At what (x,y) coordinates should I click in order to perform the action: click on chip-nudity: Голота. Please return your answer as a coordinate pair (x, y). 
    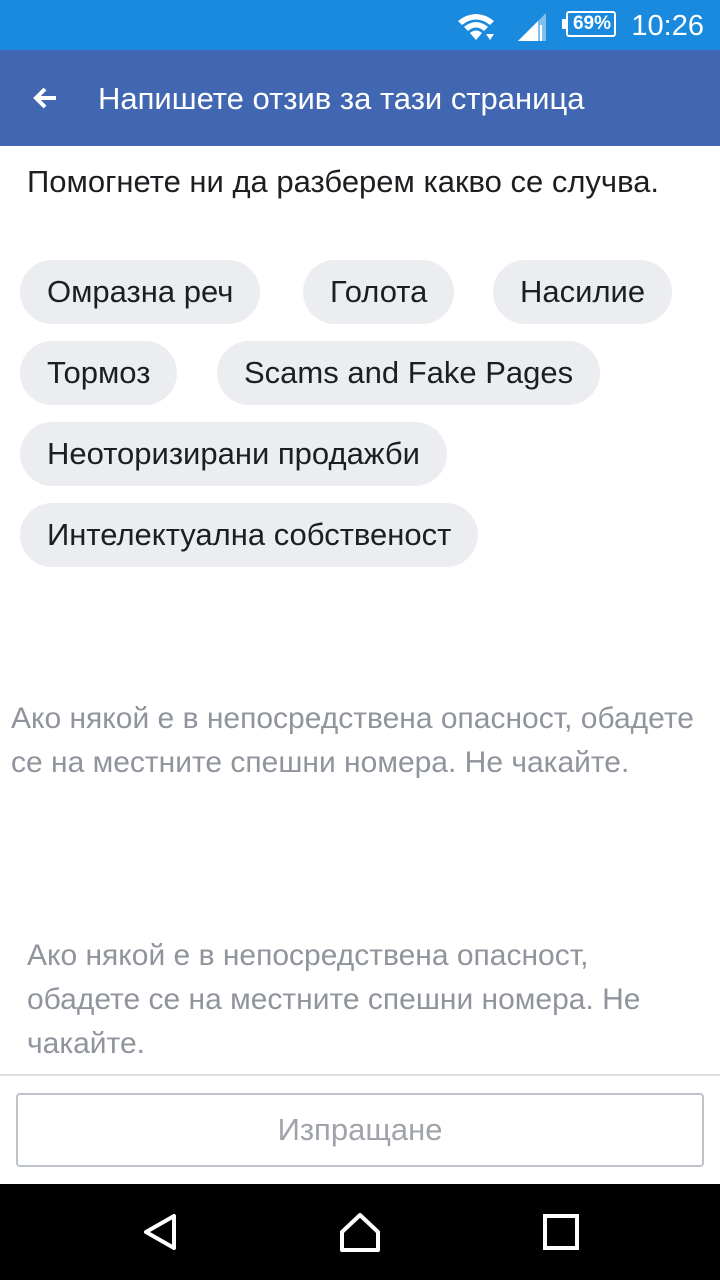
    Looking at the image, I should click on (379, 292).